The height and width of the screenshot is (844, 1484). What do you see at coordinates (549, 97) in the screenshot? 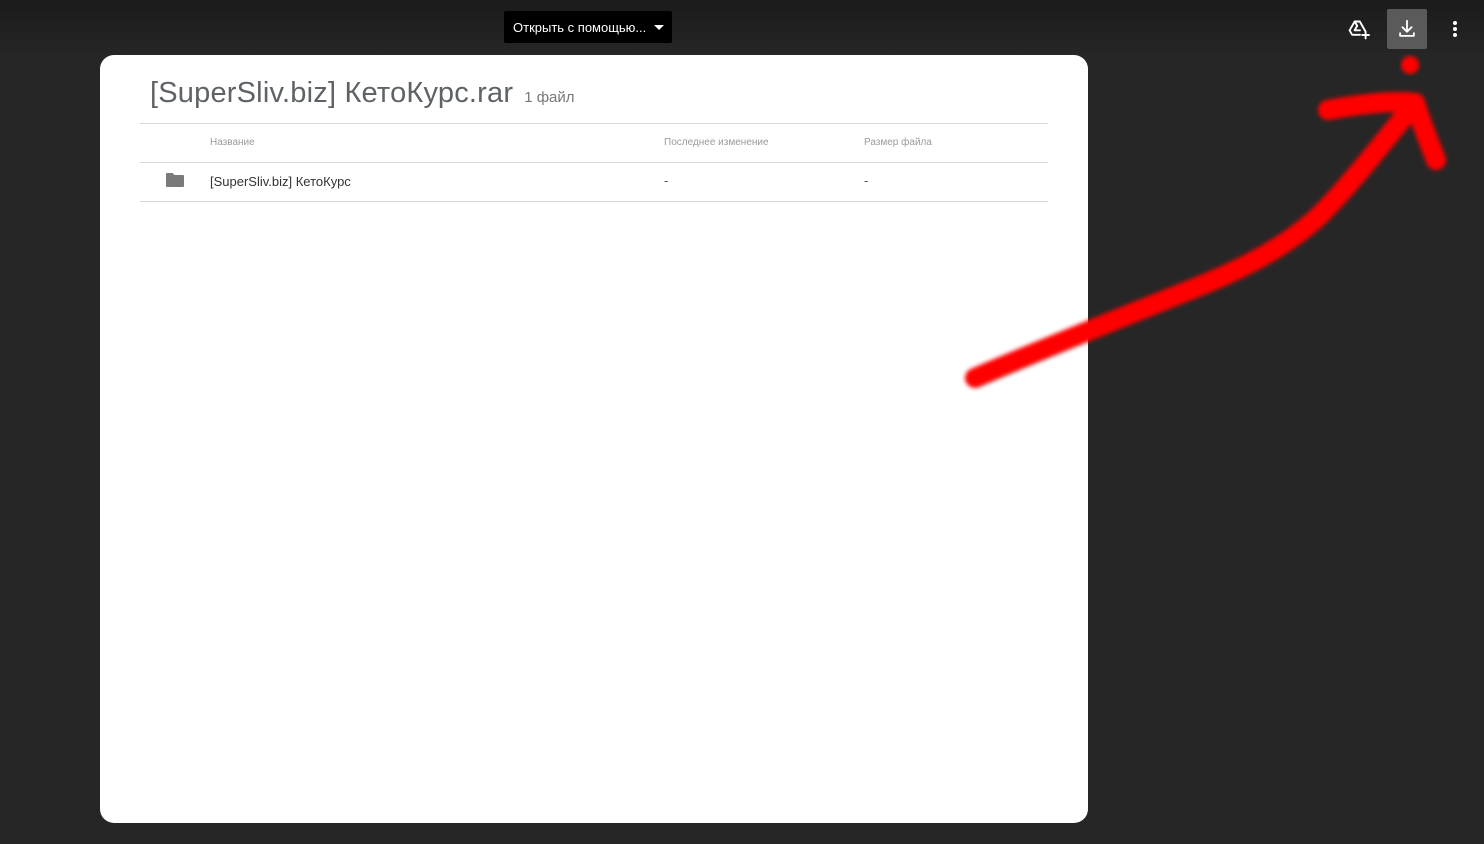
I see `file-count: 1 файл` at bounding box center [549, 97].